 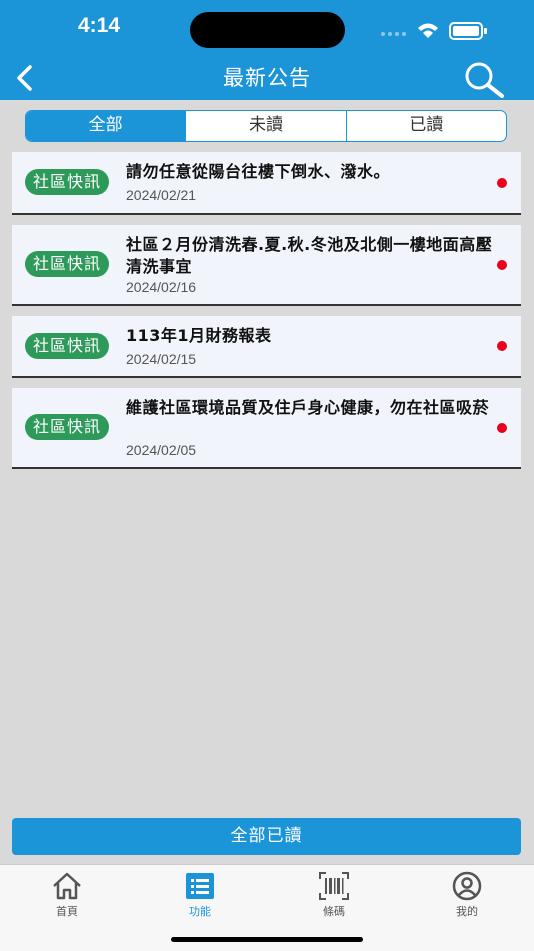 I want to click on announcement-title: 113年1月財務報表, so click(x=199, y=335).